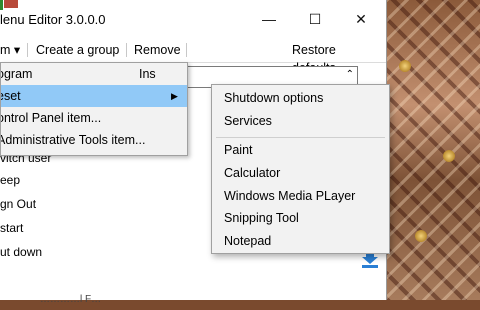  What do you see at coordinates (13, 50) in the screenshot?
I see `menu-add-dropdown: m ▾` at bounding box center [13, 50].